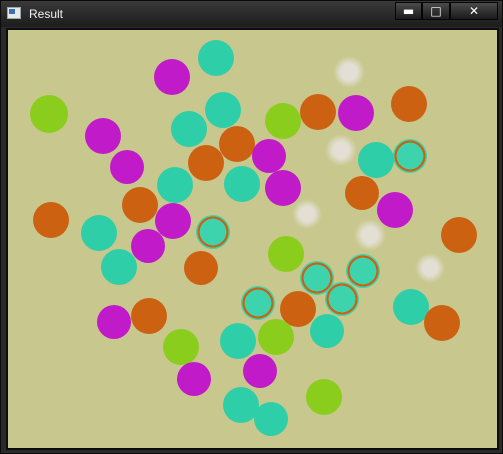  I want to click on title-bar: Result ▬ □ ✕, so click(251, 14).